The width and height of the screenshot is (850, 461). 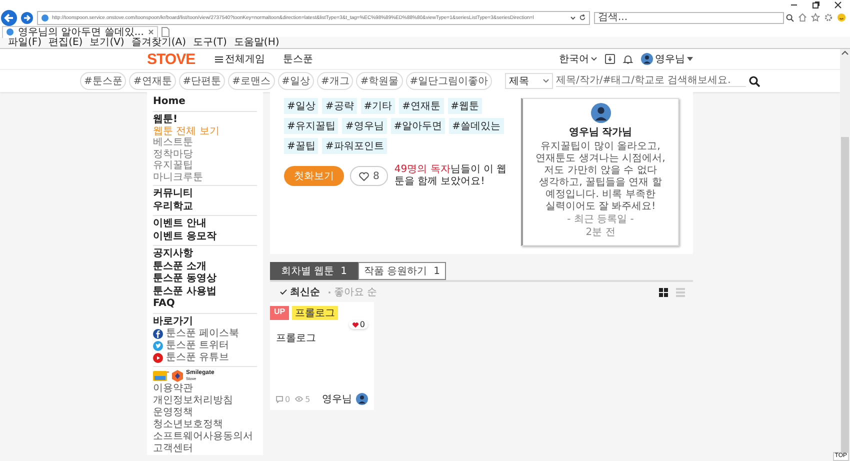 I want to click on tag-chip: #툰스푼, so click(x=103, y=81).